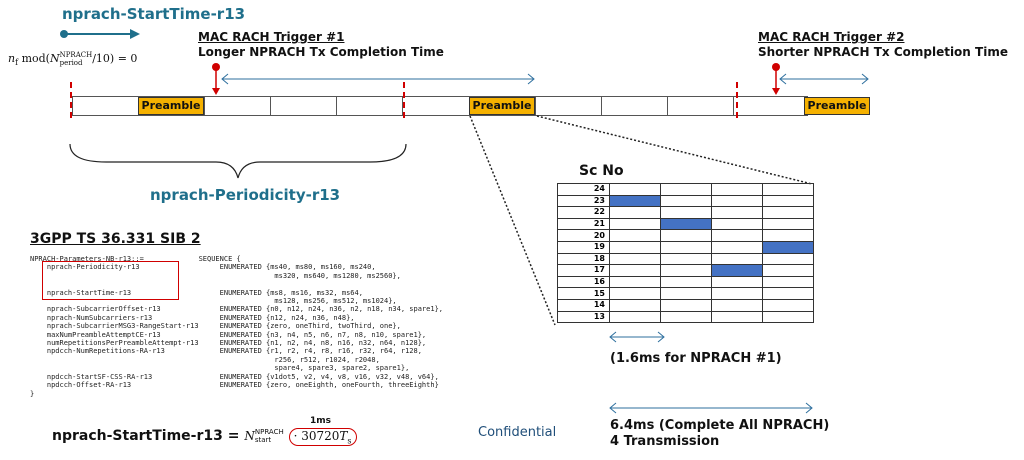 The height and width of the screenshot is (460, 1024). I want to click on preamble-block-1: Preamble, so click(171, 106).